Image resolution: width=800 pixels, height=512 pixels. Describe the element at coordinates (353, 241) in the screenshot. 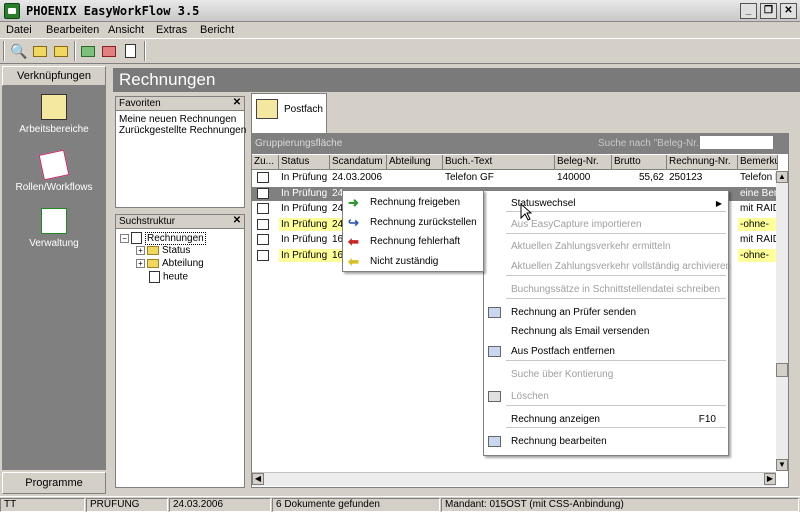

I see `arrow-left-red-icon: ⬅` at that location.